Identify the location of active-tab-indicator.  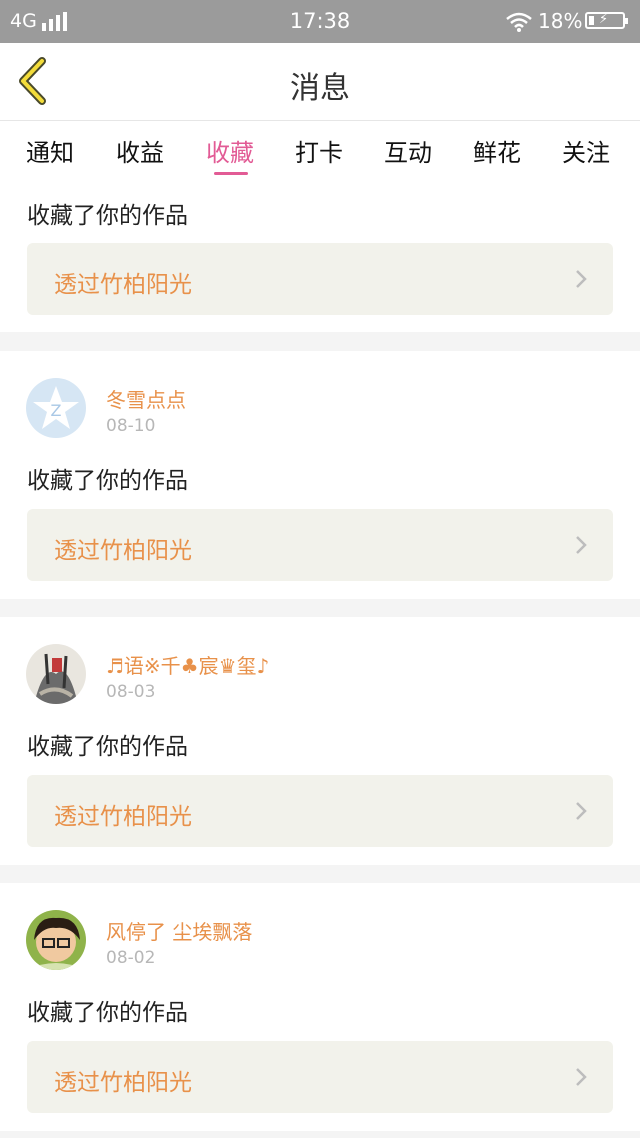
(231, 173).